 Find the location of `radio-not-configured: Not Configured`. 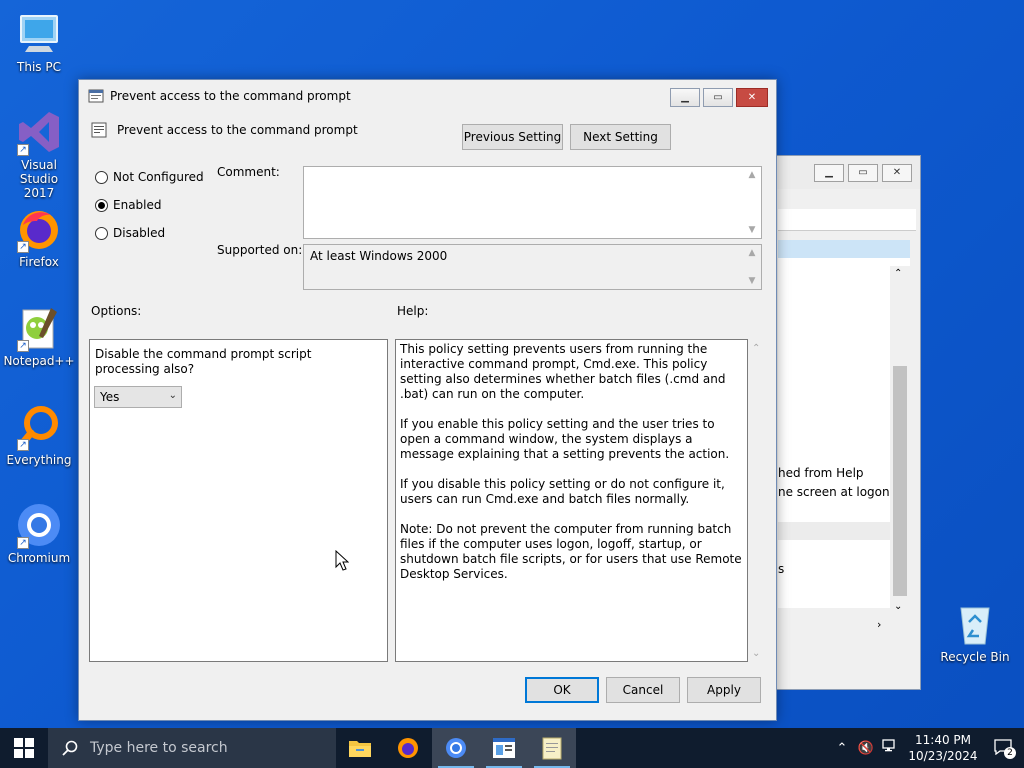

radio-not-configured: Not Configured is located at coordinates (149, 177).